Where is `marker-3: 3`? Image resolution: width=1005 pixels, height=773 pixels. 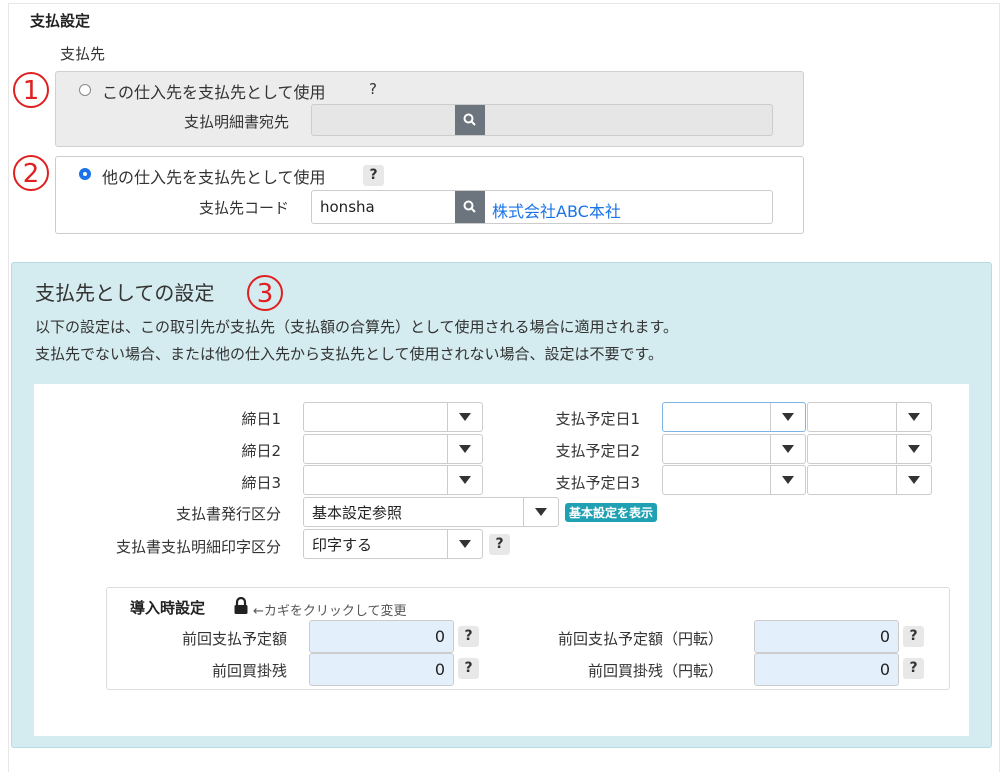
marker-3: 3 is located at coordinates (265, 293).